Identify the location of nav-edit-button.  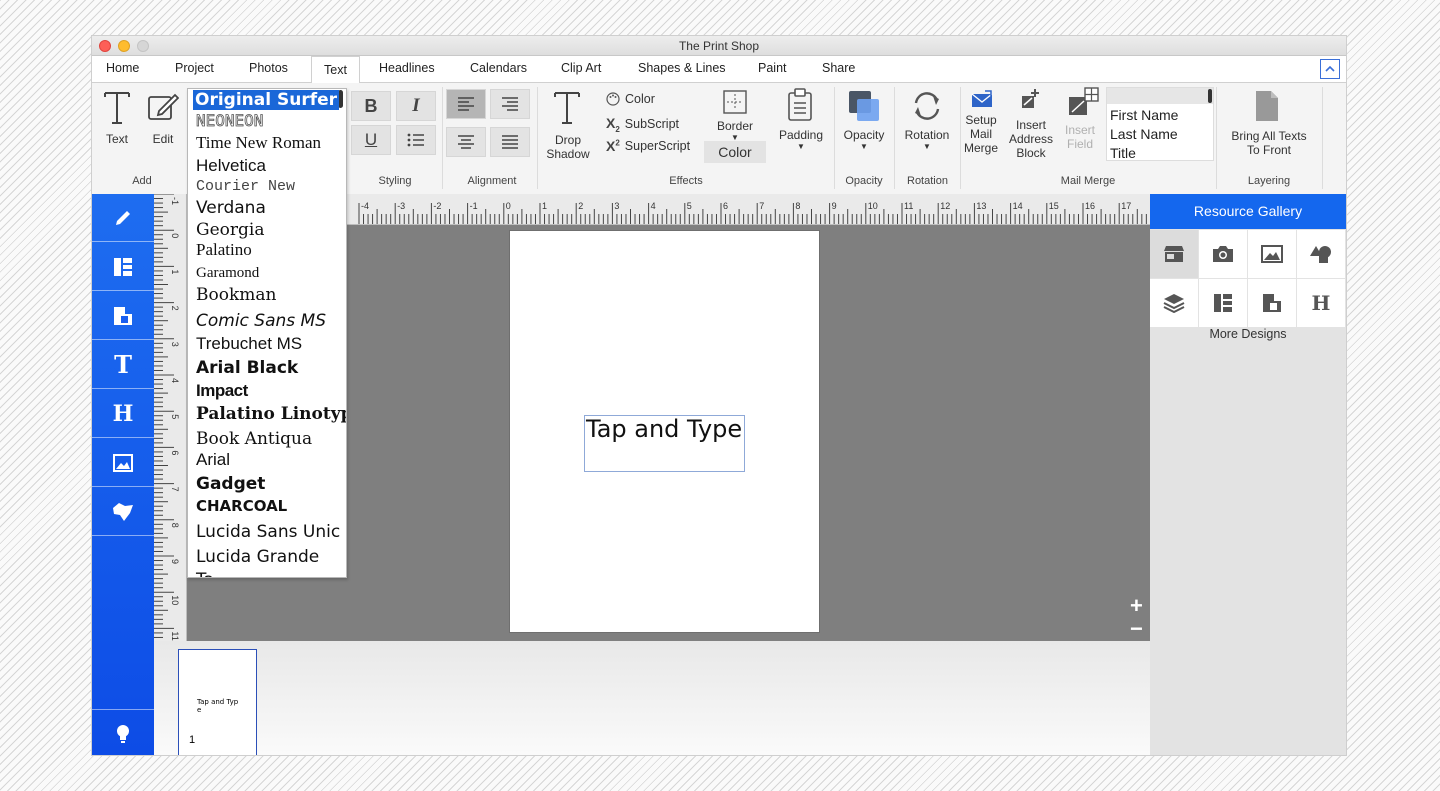
(123, 218).